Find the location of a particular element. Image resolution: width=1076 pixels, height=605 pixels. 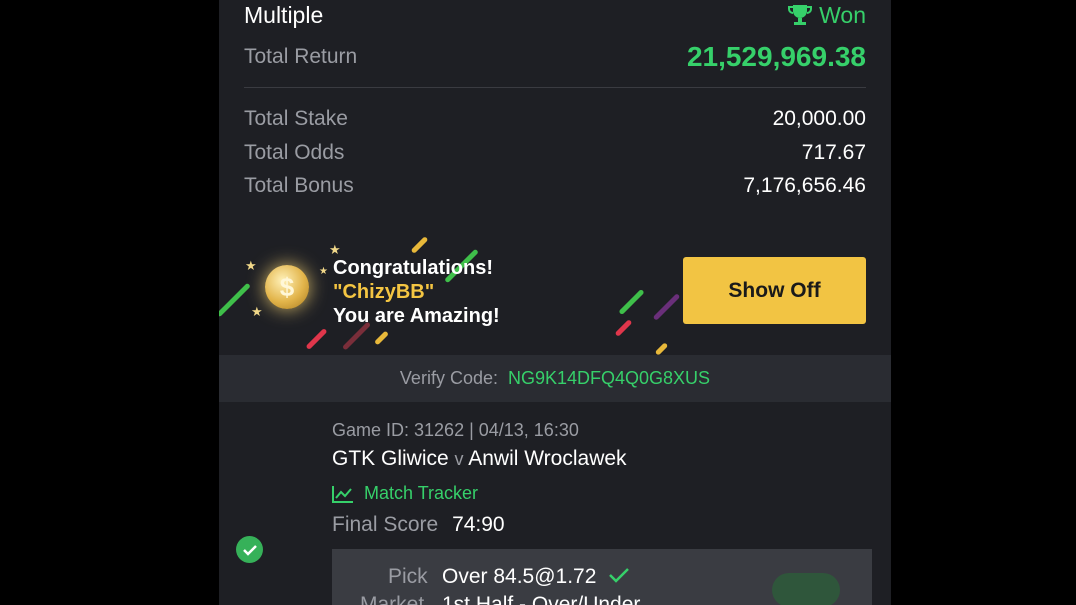

match-tracker-label: Match Tracker is located at coordinates (421, 493).